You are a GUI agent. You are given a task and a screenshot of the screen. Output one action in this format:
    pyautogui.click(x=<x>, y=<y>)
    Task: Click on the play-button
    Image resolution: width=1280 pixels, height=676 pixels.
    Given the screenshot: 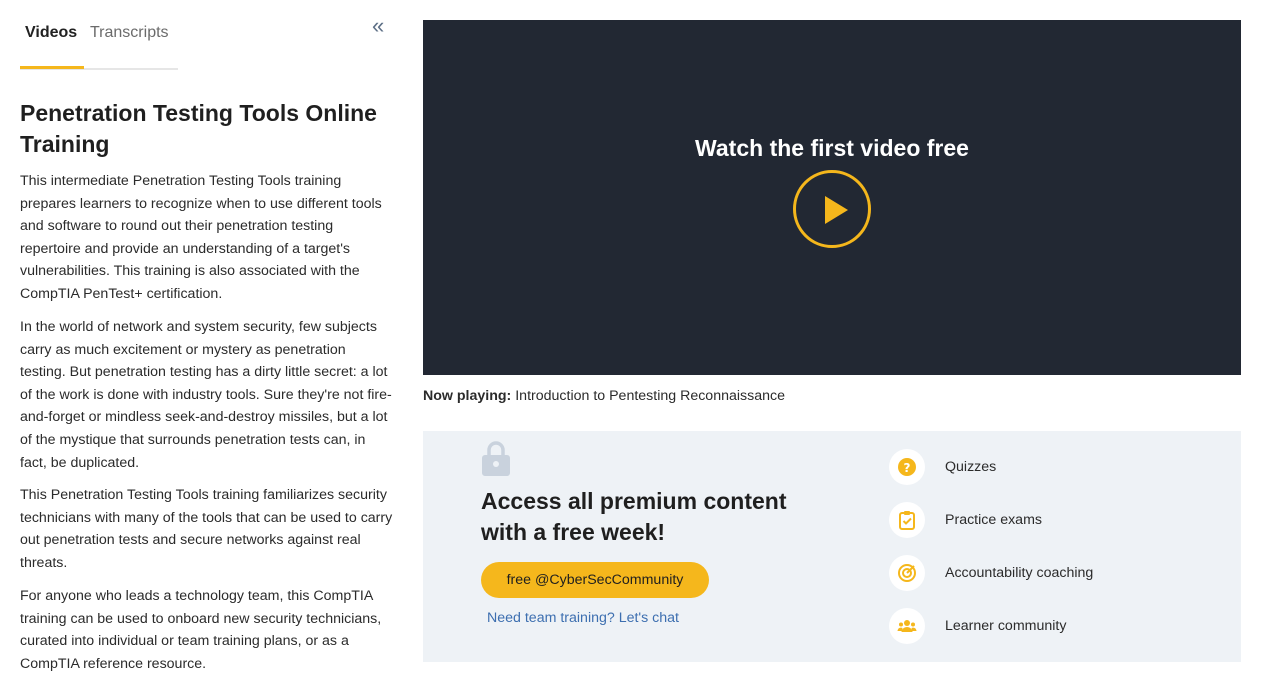 What is the action you would take?
    pyautogui.click(x=832, y=209)
    